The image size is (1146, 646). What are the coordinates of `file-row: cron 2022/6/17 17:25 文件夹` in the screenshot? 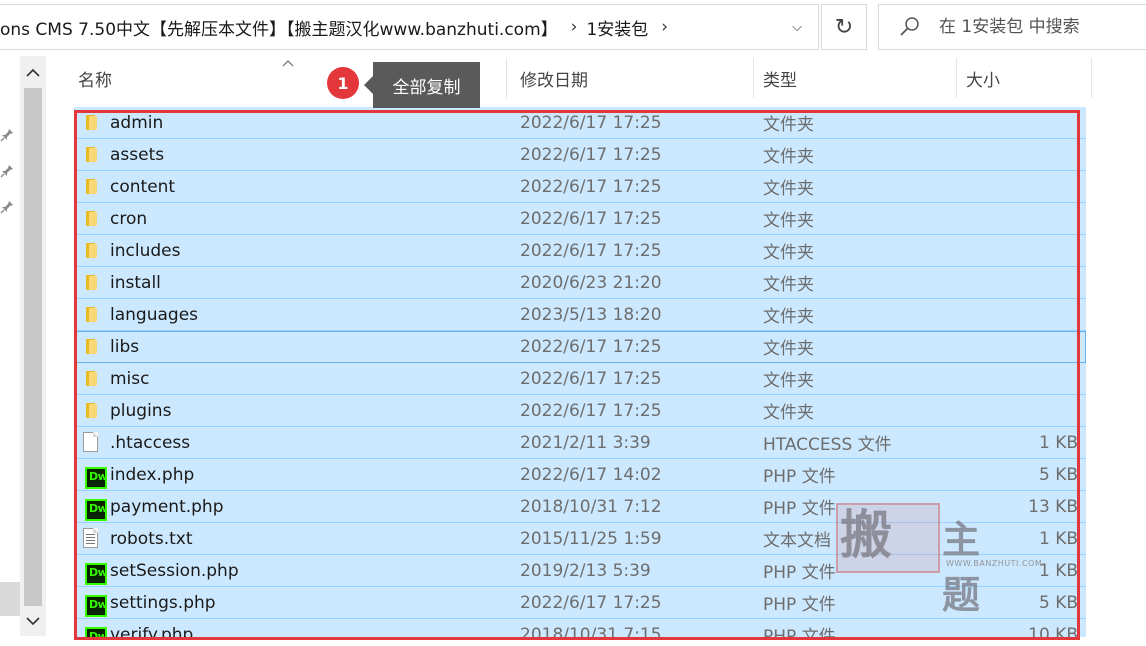 It's located at (580, 219).